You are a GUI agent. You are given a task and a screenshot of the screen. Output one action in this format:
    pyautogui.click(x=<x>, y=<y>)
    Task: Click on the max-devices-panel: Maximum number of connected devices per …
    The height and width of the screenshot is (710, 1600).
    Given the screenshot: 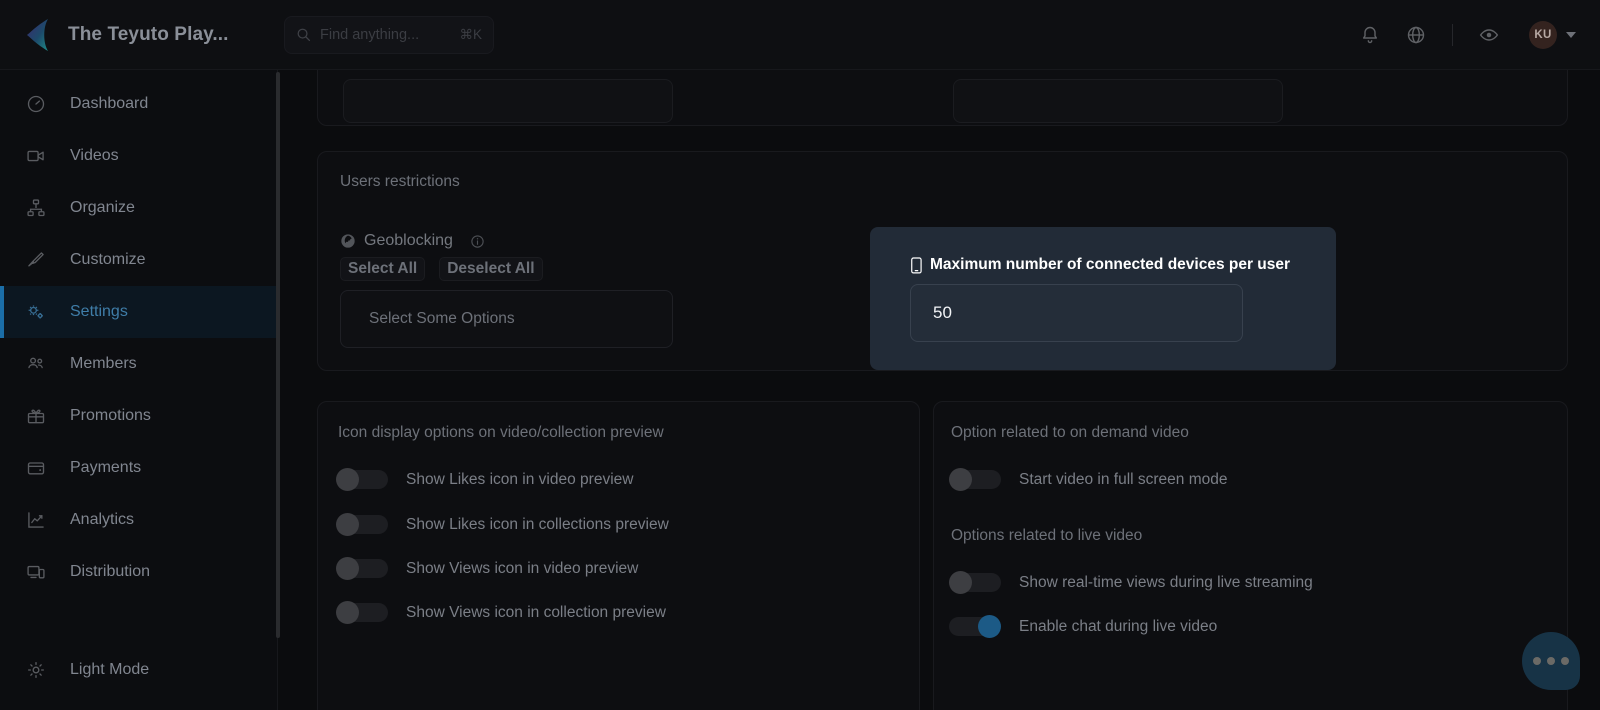 What is the action you would take?
    pyautogui.click(x=1103, y=298)
    